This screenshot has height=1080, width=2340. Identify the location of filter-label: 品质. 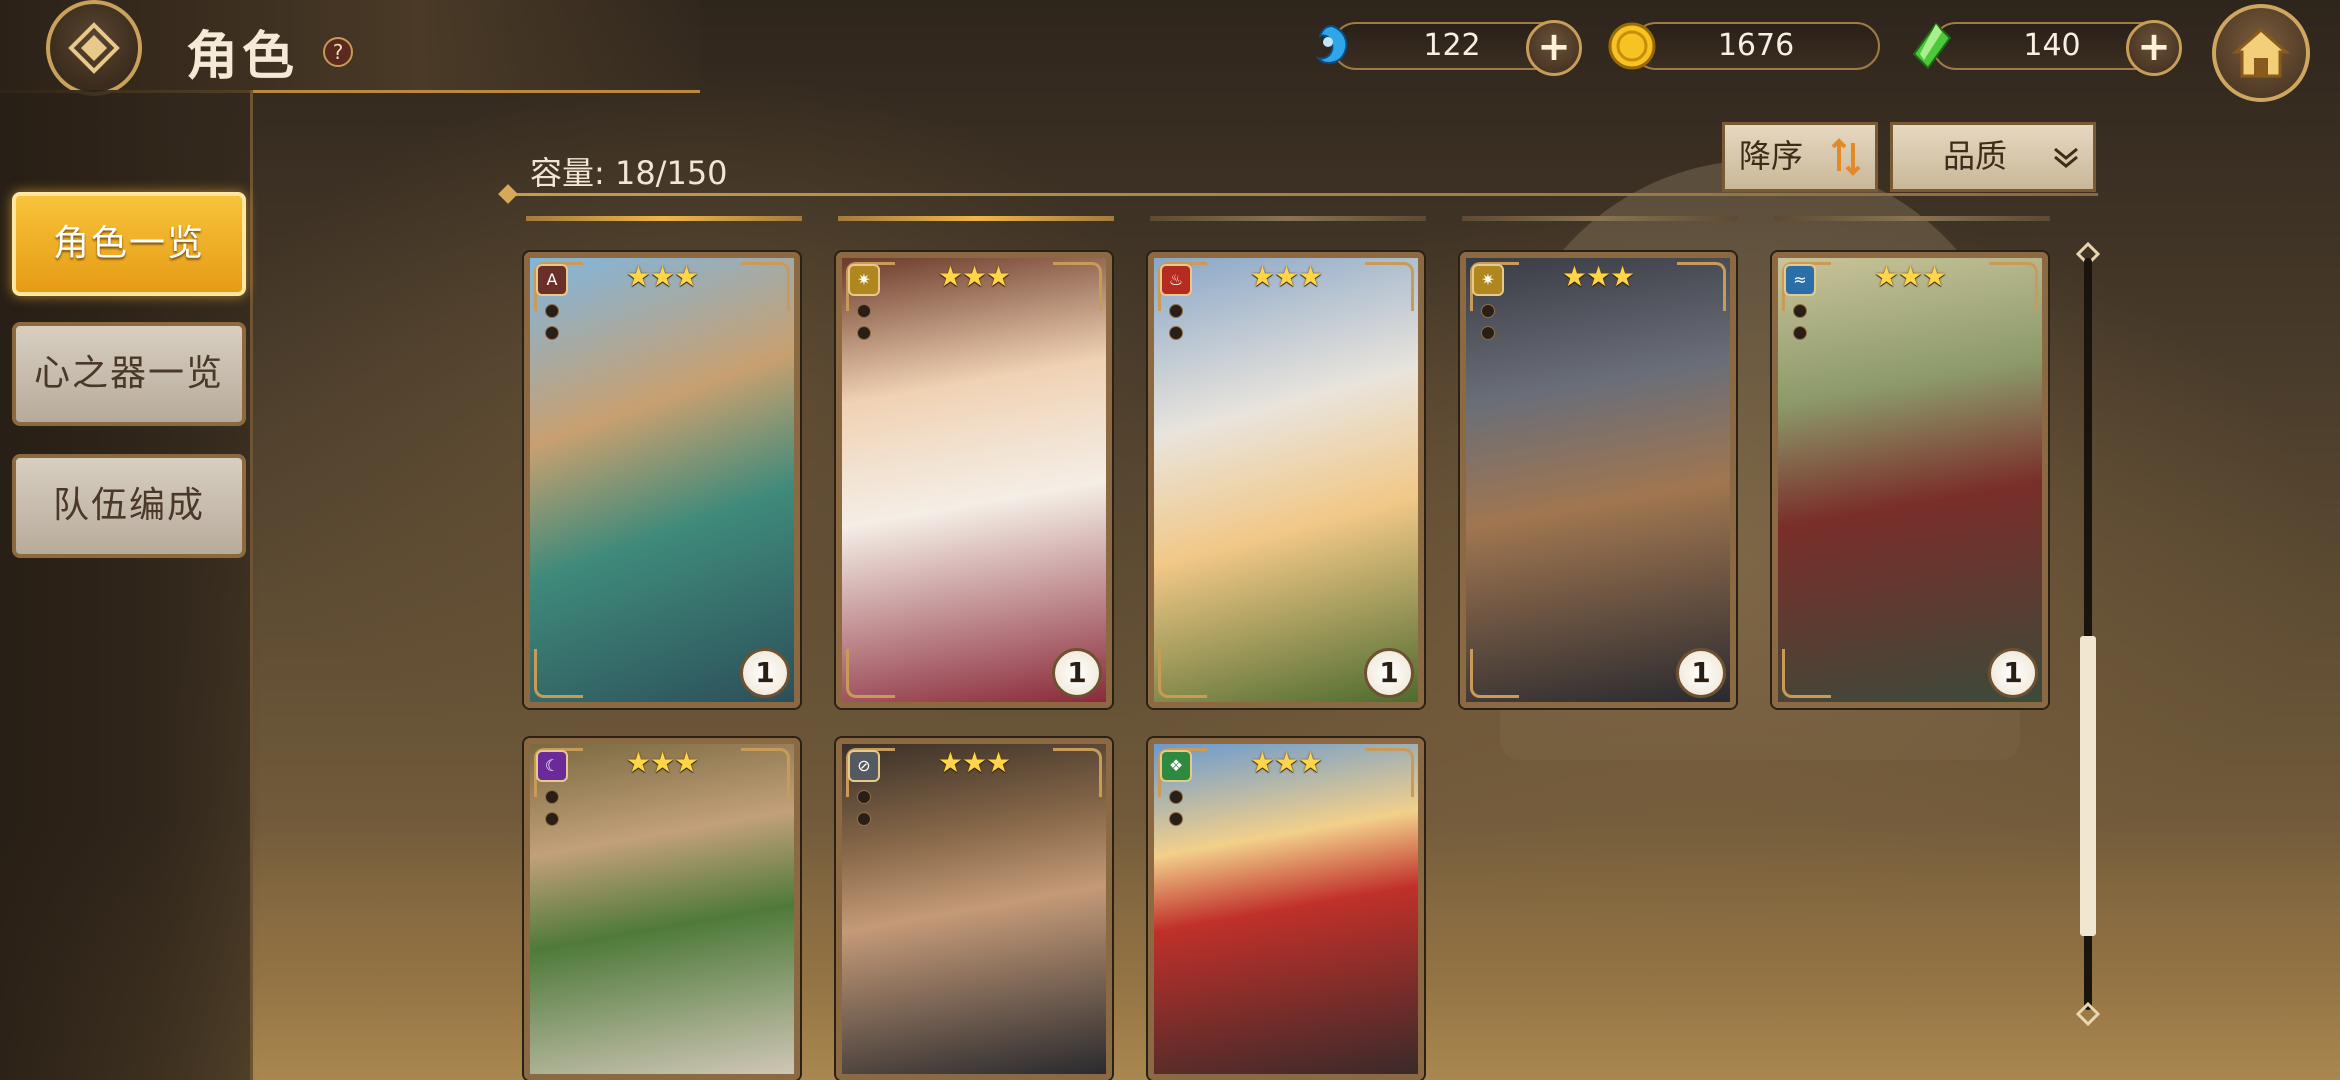
(1975, 156).